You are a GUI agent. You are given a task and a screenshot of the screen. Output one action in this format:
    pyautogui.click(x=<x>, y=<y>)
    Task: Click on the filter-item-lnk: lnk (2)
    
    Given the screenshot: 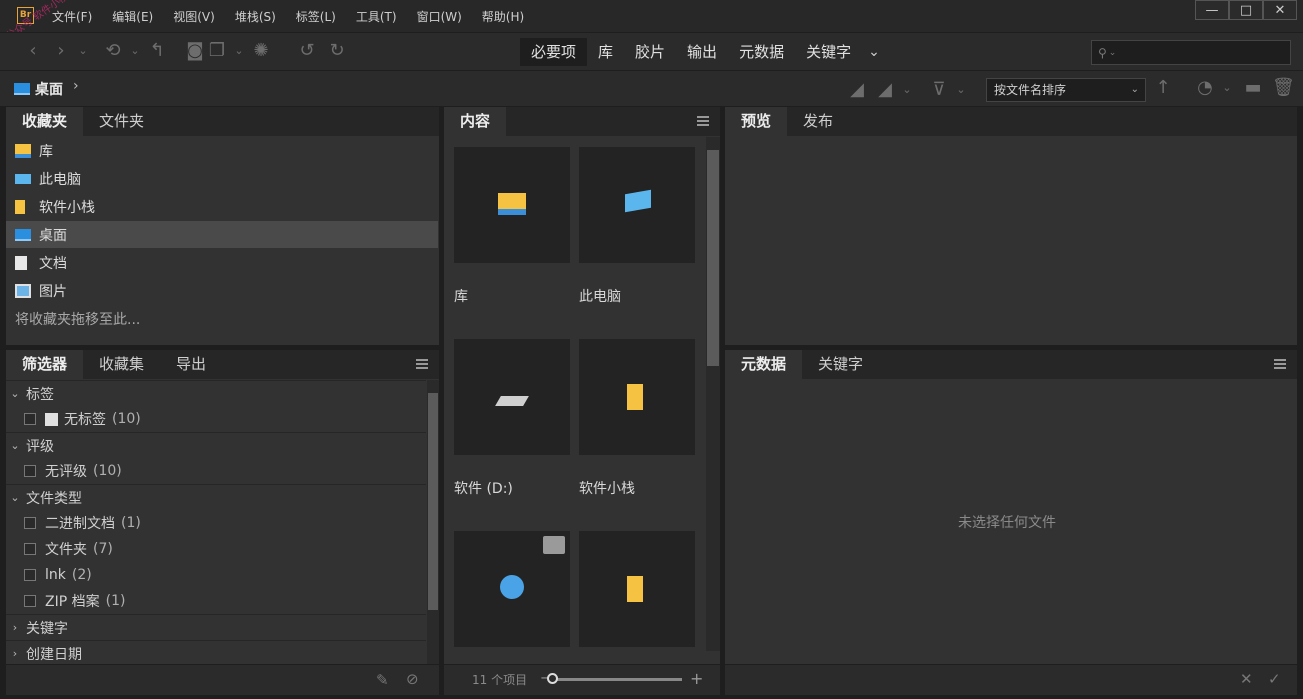 What is the action you would take?
    pyautogui.click(x=216, y=575)
    